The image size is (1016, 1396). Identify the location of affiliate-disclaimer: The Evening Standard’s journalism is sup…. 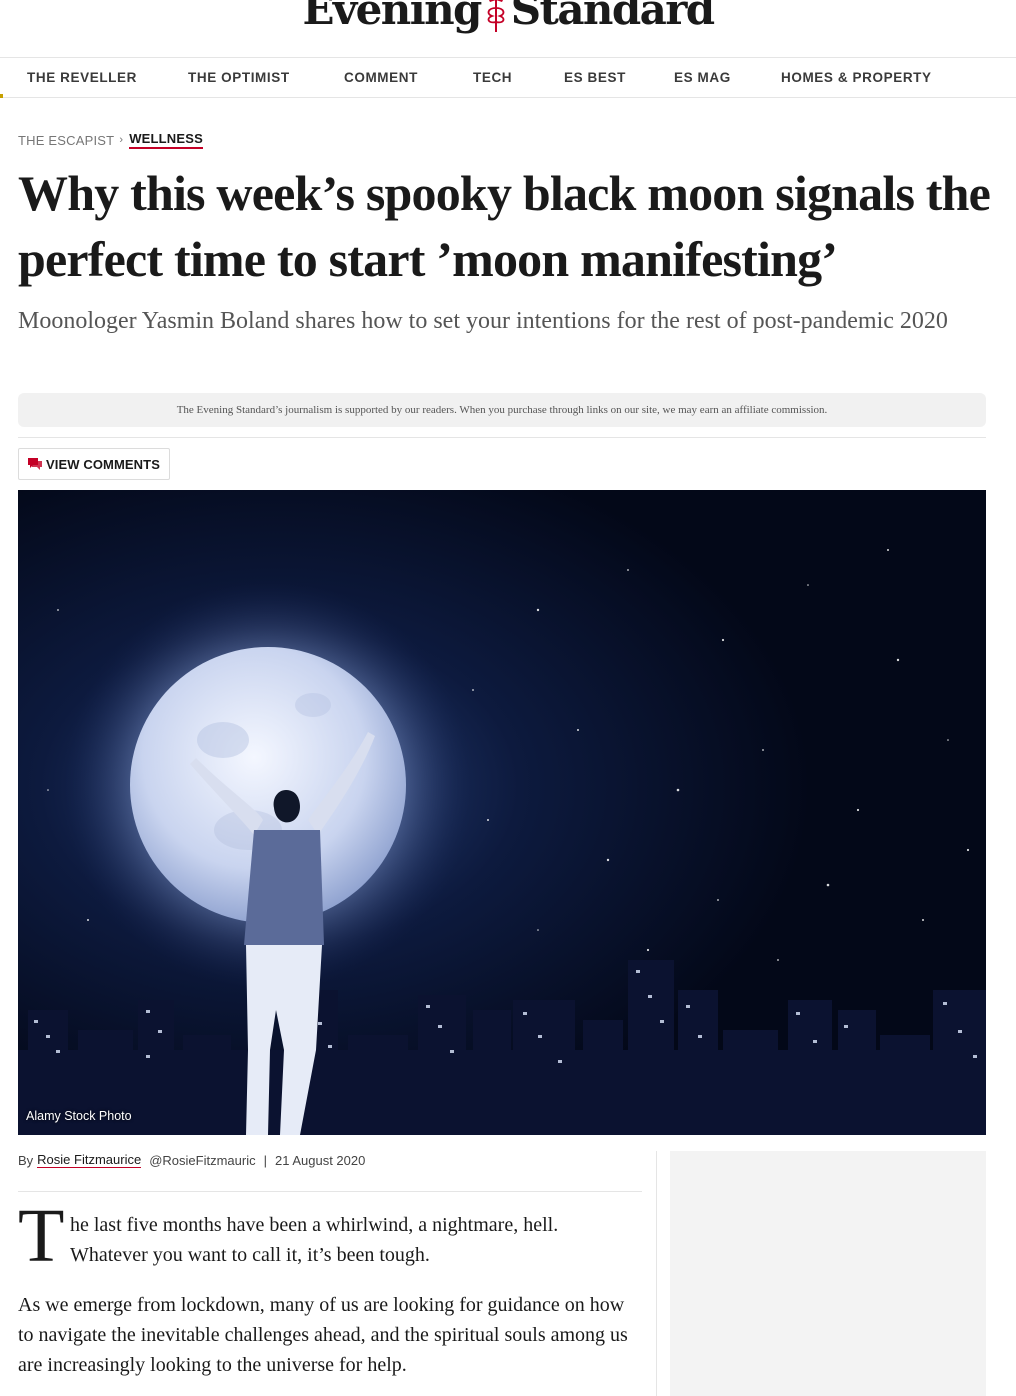
(502, 410).